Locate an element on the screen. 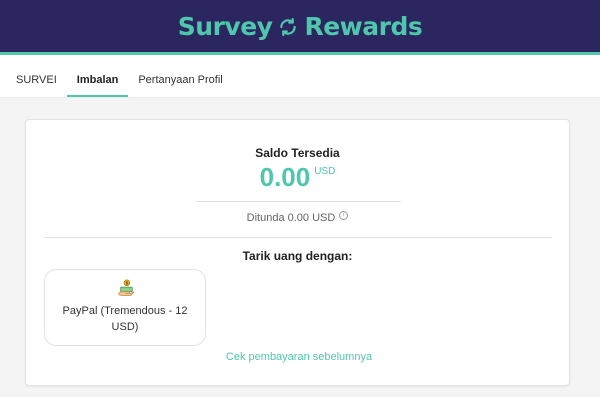 This screenshot has height=397, width=600. withdraw-method-paypal: $ PayPal (Tremendous - 12 USD) is located at coordinates (125, 307).